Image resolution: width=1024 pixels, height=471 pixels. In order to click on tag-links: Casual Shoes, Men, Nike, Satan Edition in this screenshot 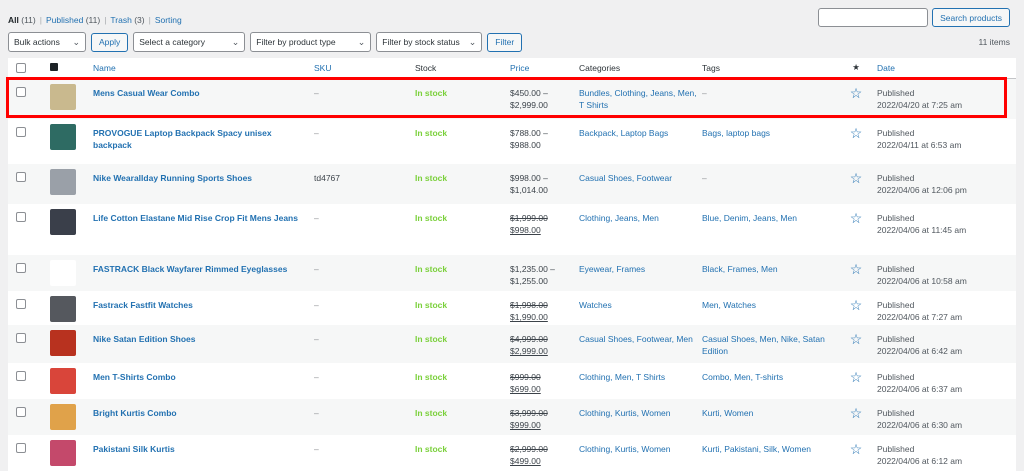, I will do `click(763, 345)`.